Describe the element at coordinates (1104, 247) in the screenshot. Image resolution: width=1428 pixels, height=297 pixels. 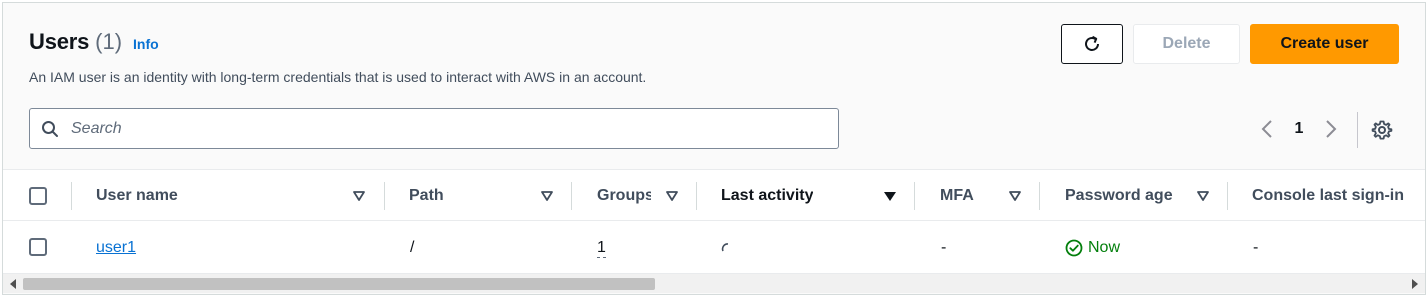
I see `password-age-value: Now` at that location.